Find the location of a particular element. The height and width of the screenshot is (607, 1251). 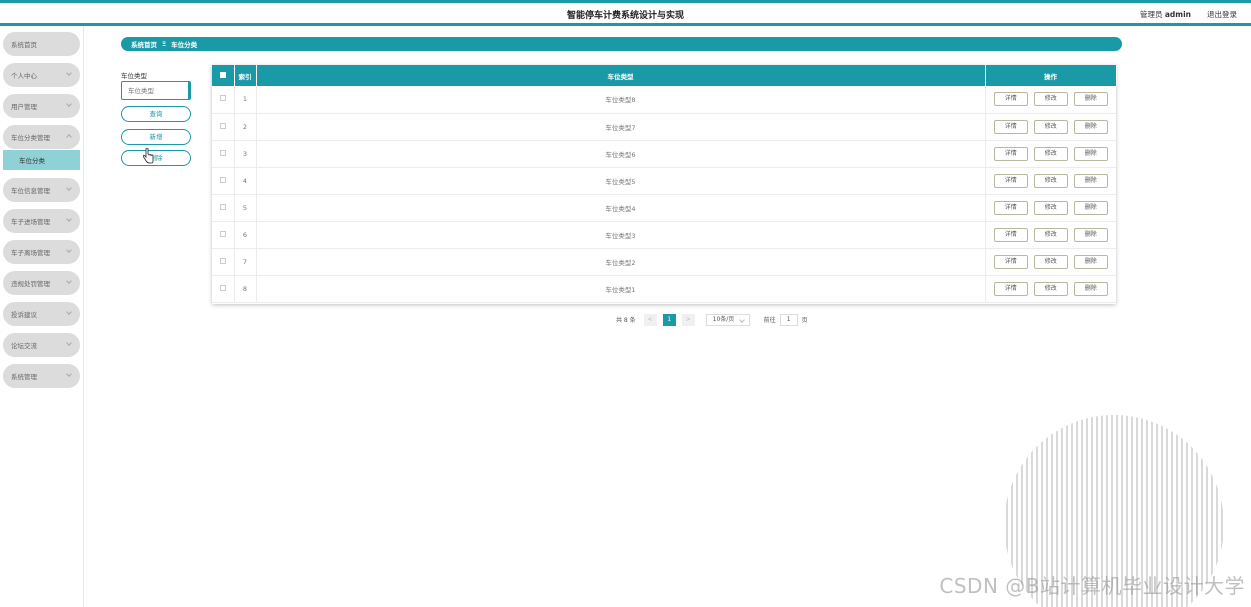

table-header-row: 索引 车位类型 操作 is located at coordinates (664, 75).